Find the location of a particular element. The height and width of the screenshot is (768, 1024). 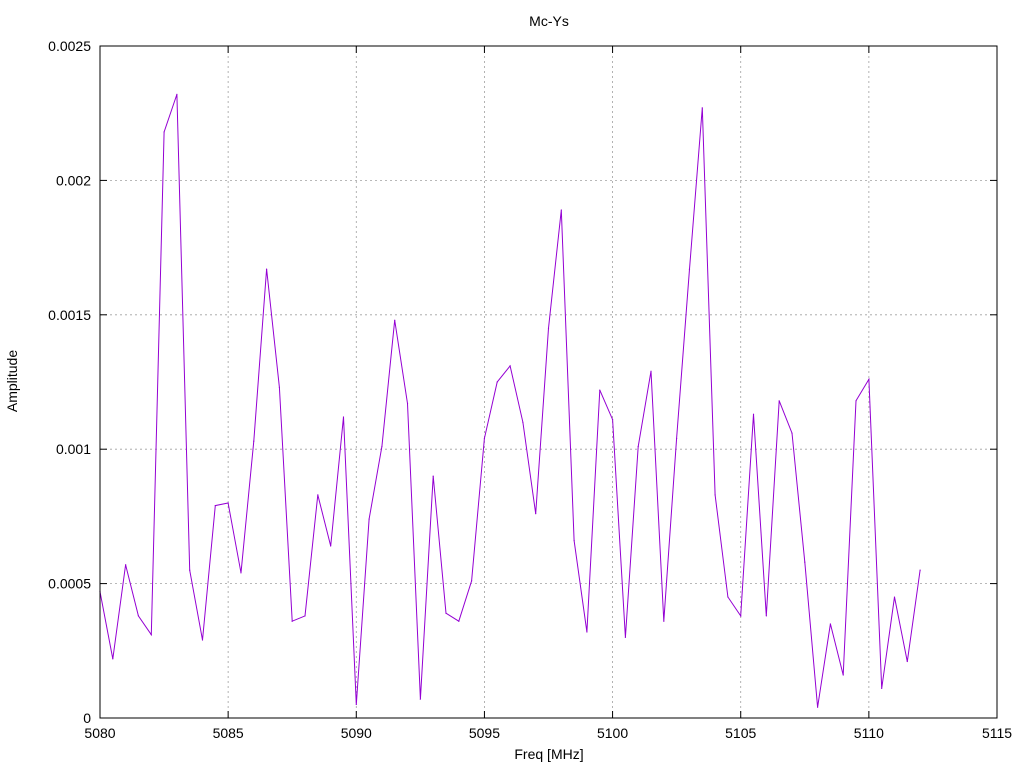

y-tick-label: 0.002 is located at coordinates (73, 180).